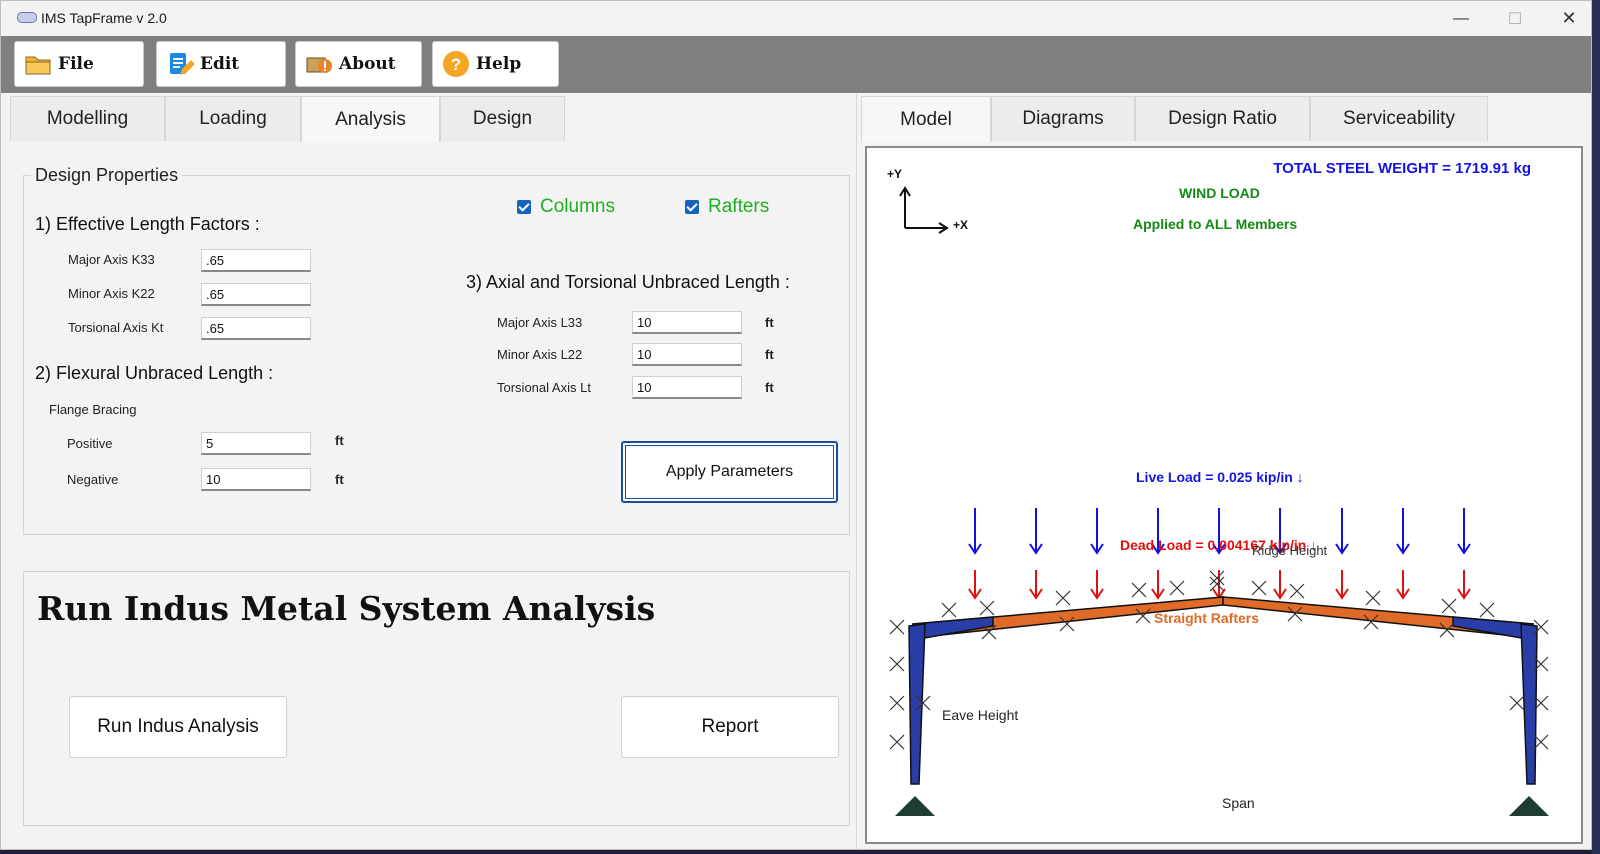  What do you see at coordinates (256, 294) in the screenshot?
I see `minor-k22-input: .65` at bounding box center [256, 294].